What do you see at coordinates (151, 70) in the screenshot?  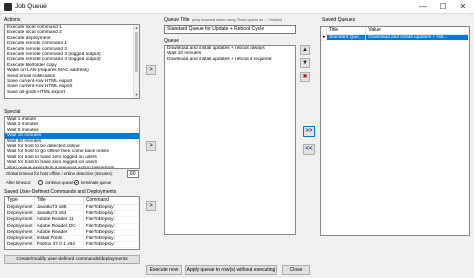 I see `add-action-button: >` at bounding box center [151, 70].